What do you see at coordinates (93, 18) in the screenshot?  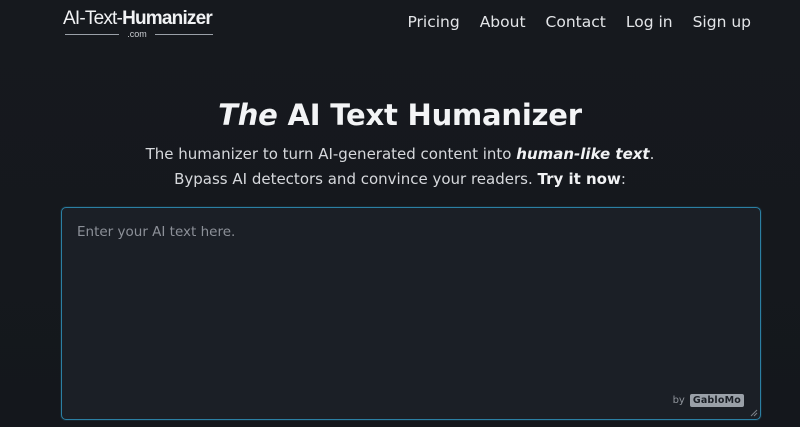 I see `logo-text-prefix: AI-Text-` at bounding box center [93, 18].